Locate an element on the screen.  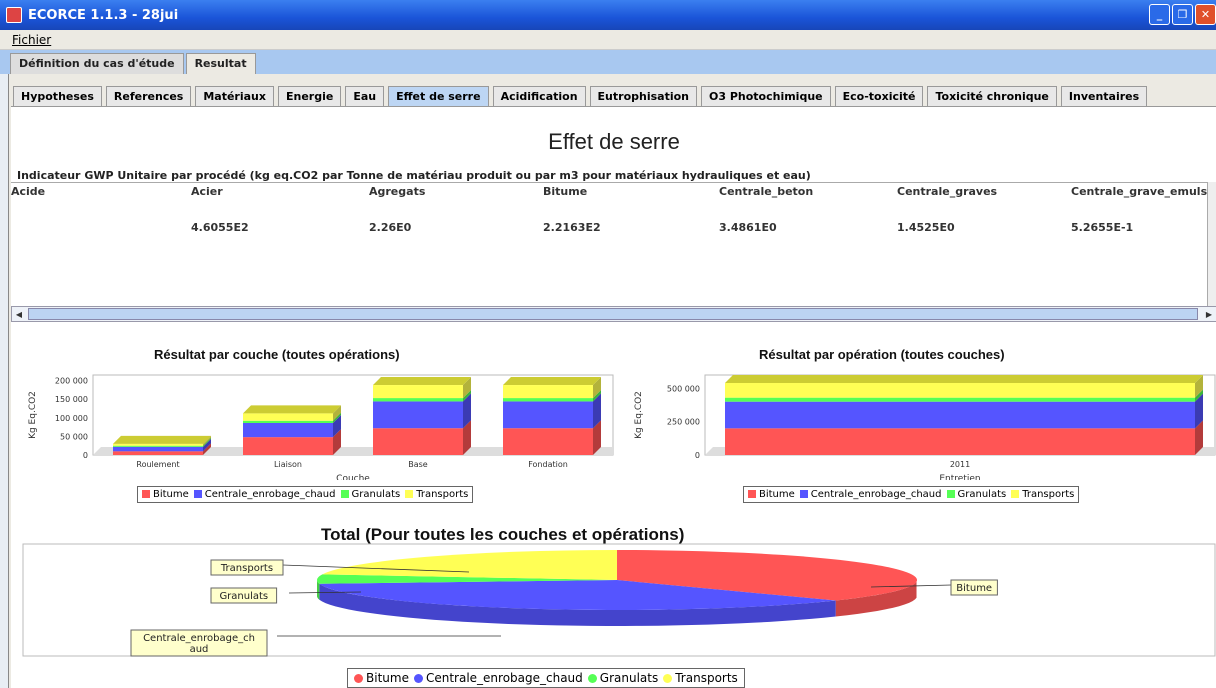
table-cell: 1.4525E0 is located at coordinates (926, 227).